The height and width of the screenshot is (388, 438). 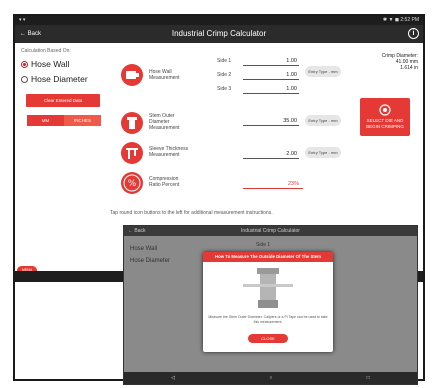 What do you see at coordinates (224, 89) in the screenshot?
I see `side-3-label: Side 3` at bounding box center [224, 89].